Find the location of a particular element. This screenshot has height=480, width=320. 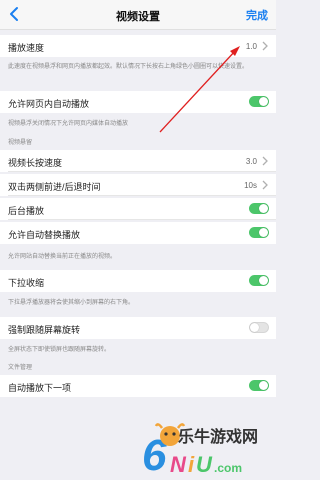

double-tap-label: 双击两侧前进/后退时间 is located at coordinates (54, 187).